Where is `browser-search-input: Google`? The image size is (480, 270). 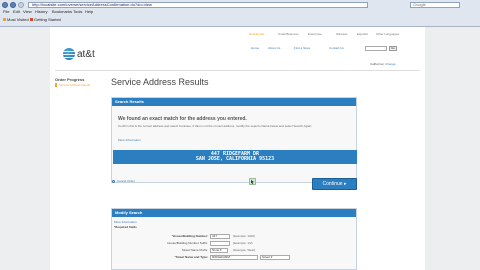
browser-search-input: Google is located at coordinates (435, 5).